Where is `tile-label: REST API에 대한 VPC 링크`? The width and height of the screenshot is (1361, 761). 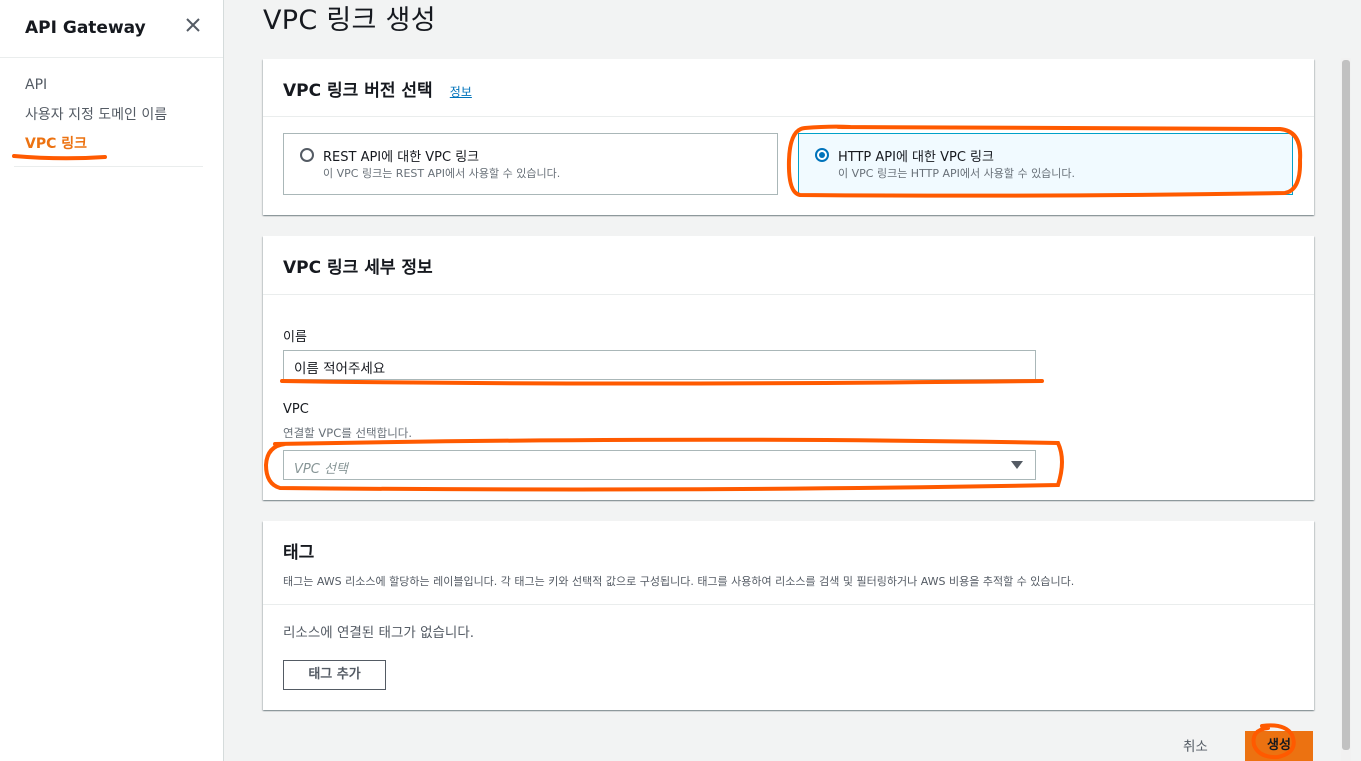
tile-label: REST API에 대한 VPC 링크 is located at coordinates (401, 157).